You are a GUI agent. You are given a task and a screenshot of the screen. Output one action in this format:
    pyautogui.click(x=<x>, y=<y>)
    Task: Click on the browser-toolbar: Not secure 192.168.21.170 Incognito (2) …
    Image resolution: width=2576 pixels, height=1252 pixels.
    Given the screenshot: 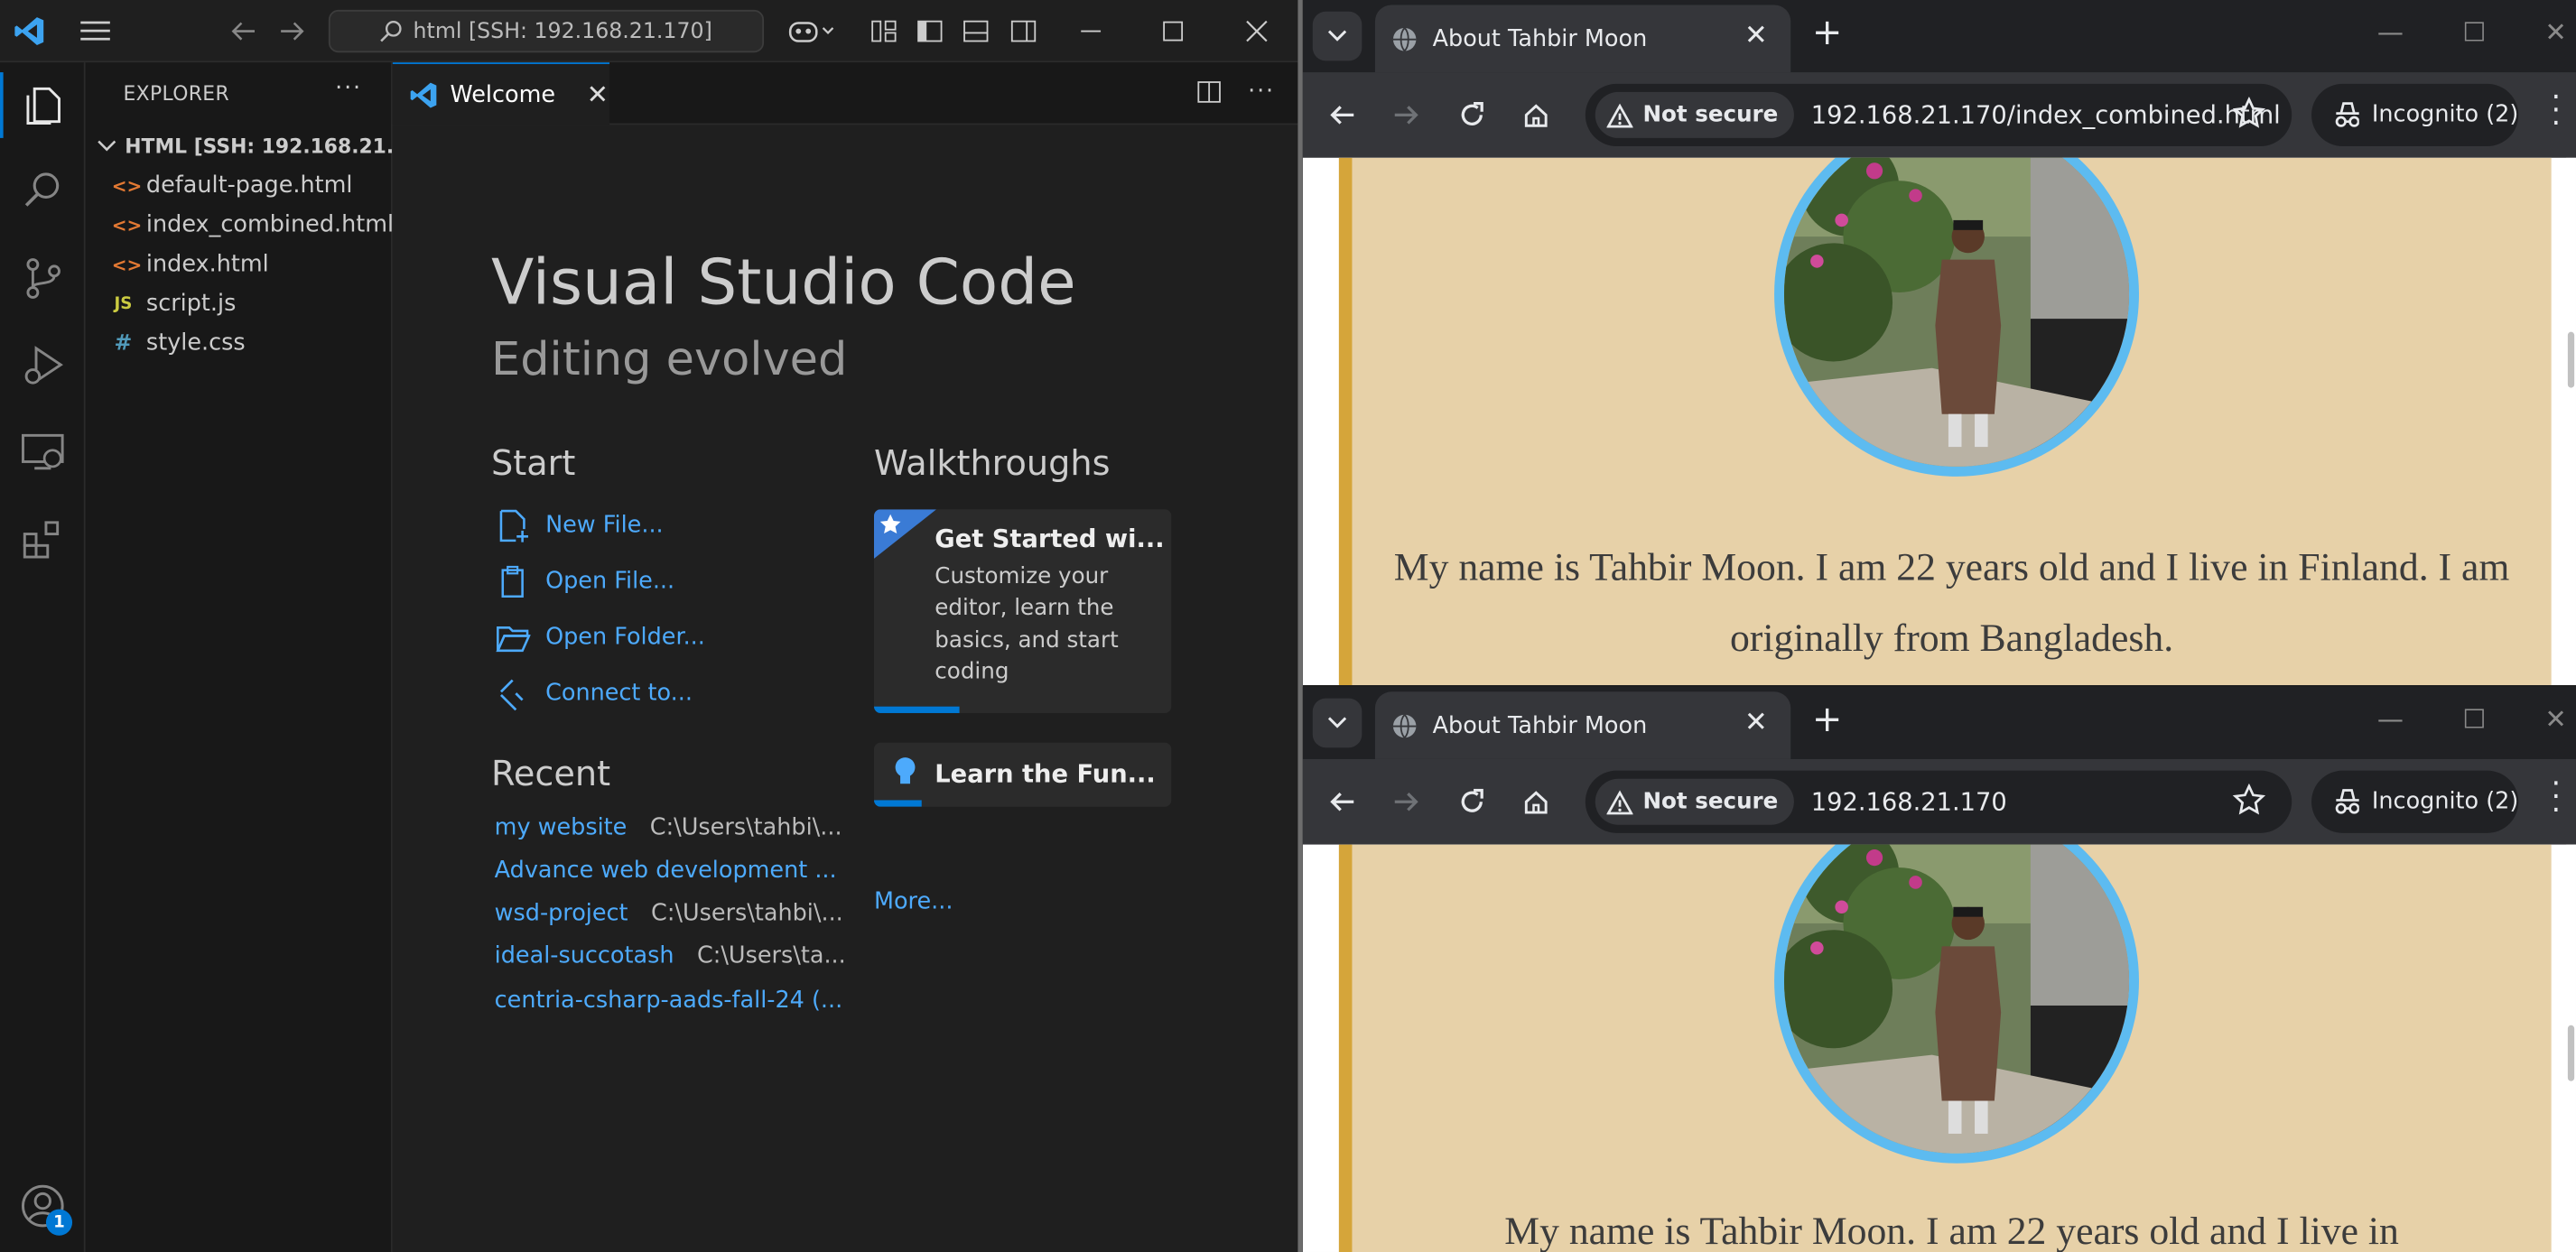 What is the action you would take?
    pyautogui.click(x=1939, y=801)
    